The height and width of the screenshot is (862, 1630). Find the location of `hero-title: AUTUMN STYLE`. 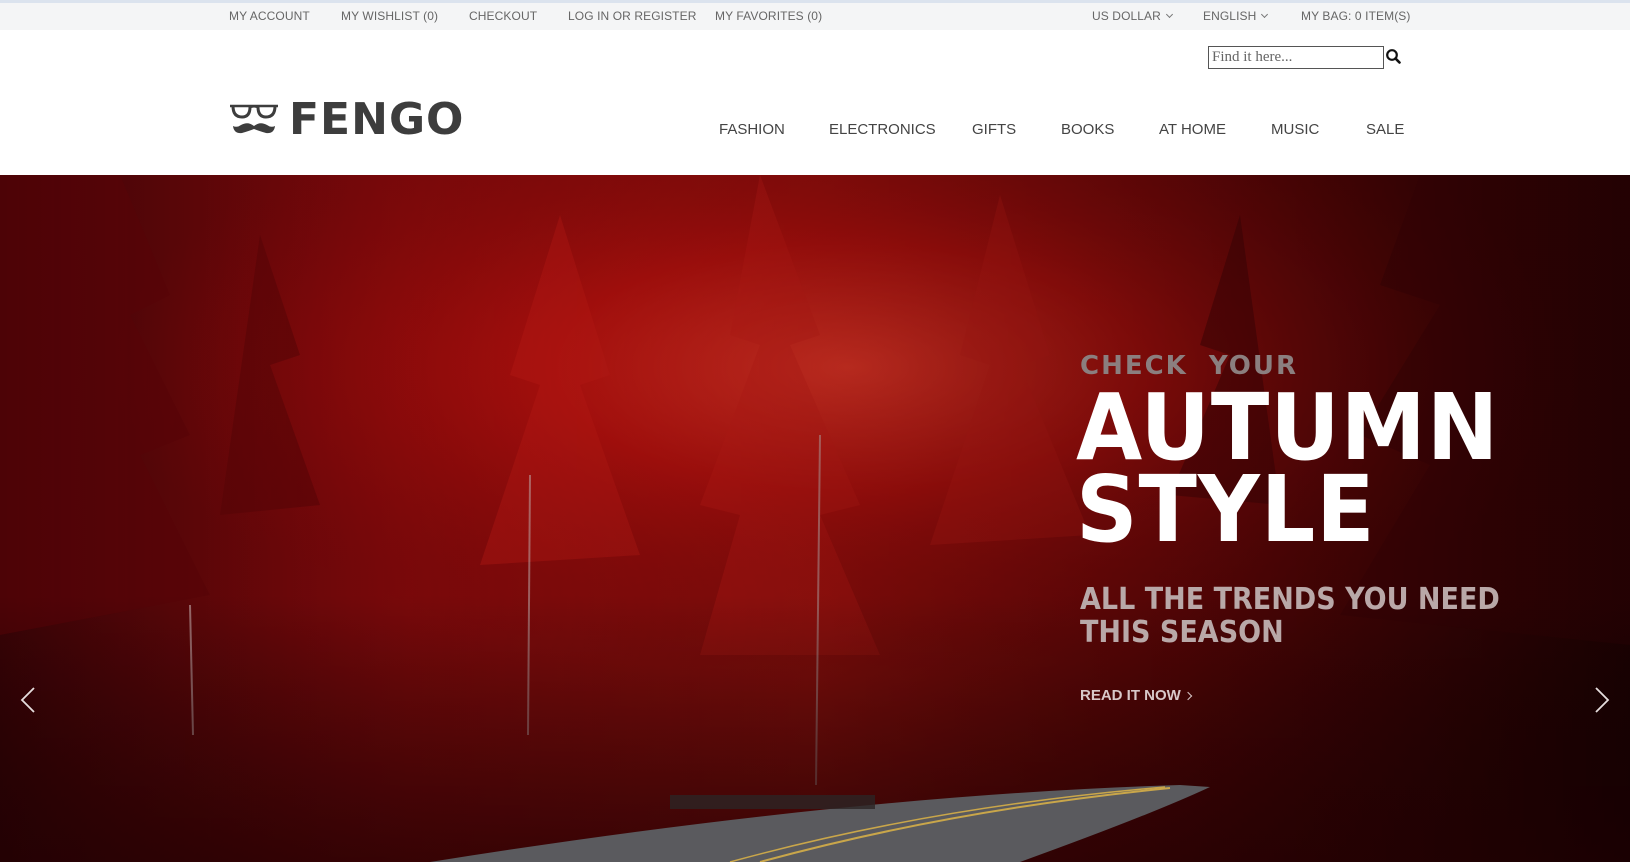

hero-title: AUTUMN STYLE is located at coordinates (1287, 472).